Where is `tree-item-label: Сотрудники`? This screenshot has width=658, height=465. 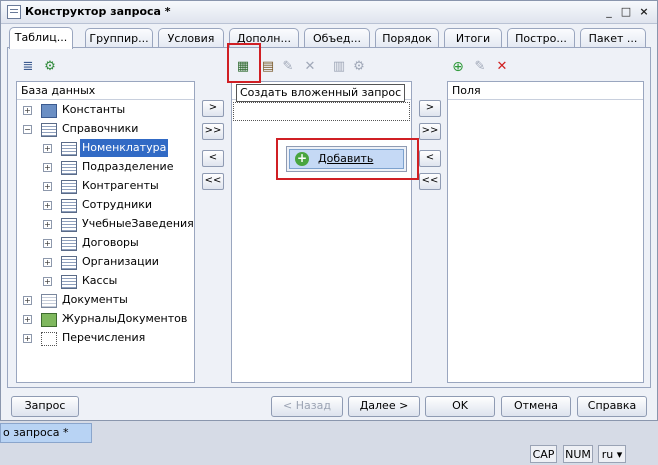
tree-item-label: Сотрудники is located at coordinates (117, 204).